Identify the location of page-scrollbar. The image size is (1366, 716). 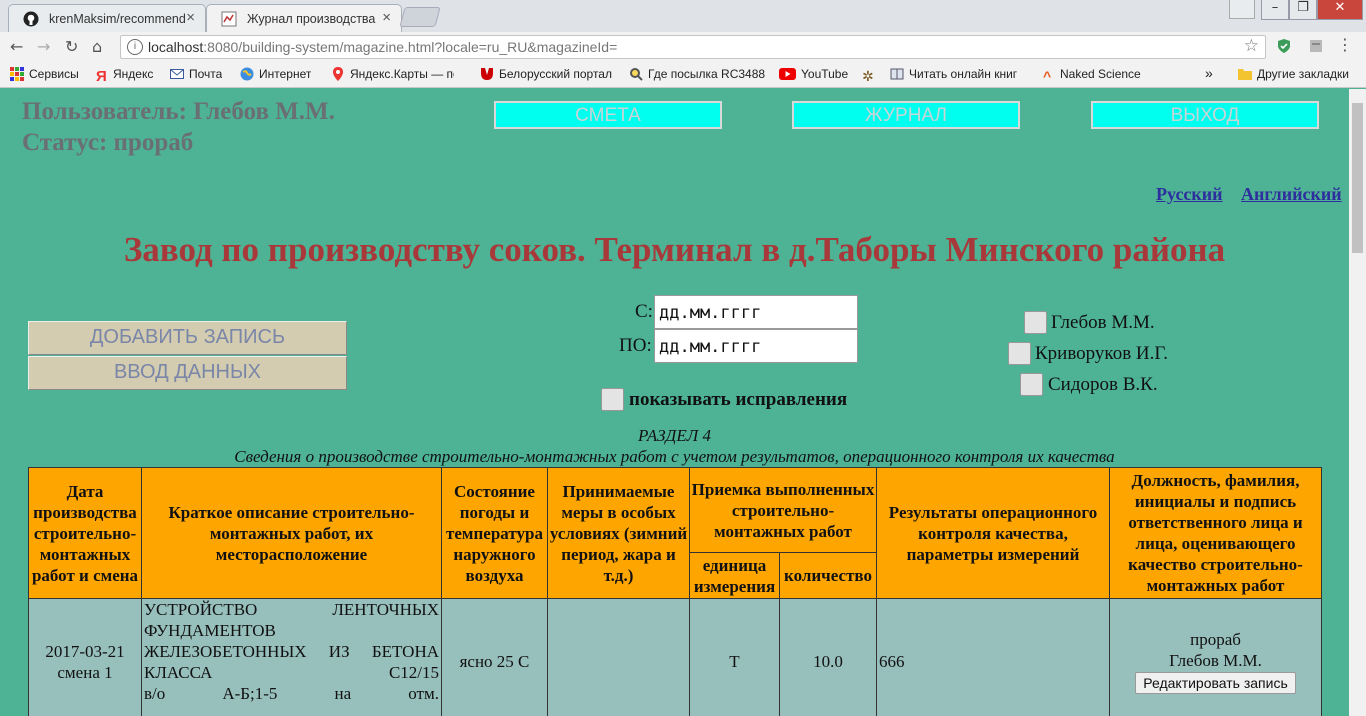
(1357, 402).